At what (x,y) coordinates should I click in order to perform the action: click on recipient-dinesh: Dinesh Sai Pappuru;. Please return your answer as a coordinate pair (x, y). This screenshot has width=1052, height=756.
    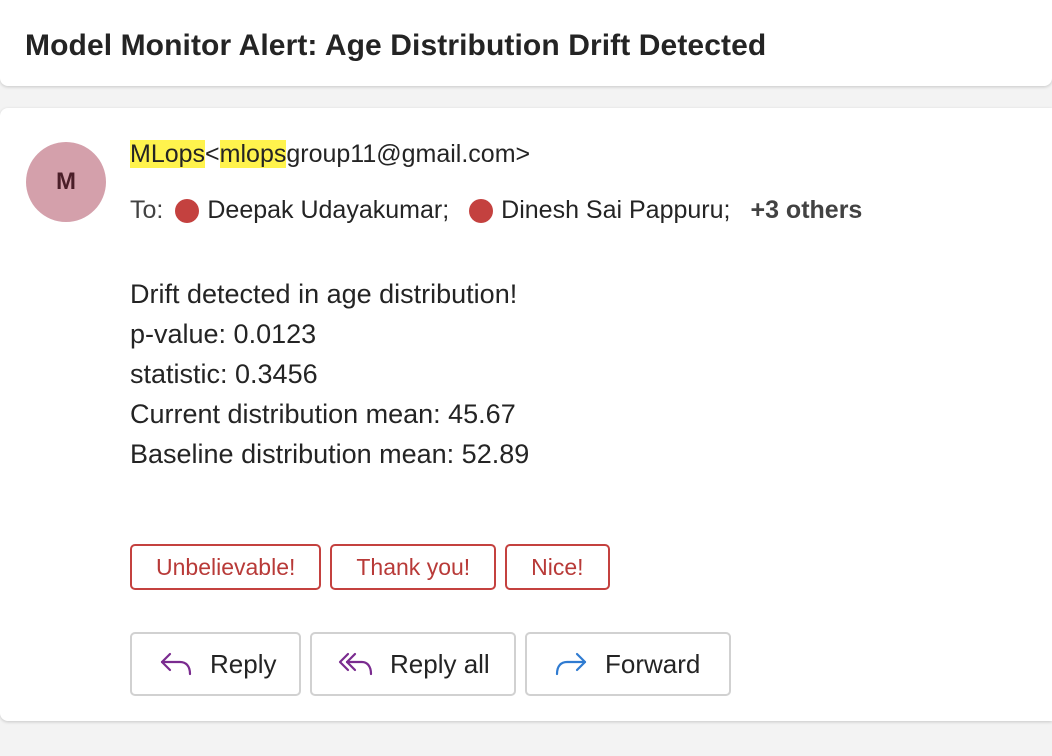
    Looking at the image, I should click on (615, 210).